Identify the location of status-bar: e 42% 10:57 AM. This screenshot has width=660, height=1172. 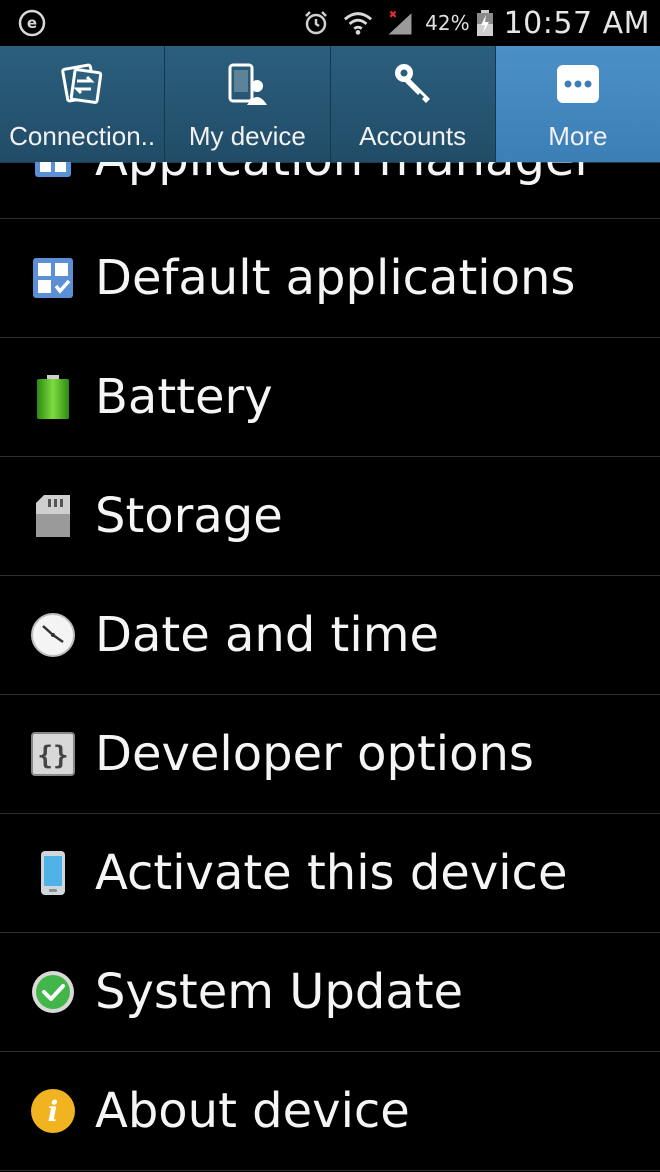
(330, 23).